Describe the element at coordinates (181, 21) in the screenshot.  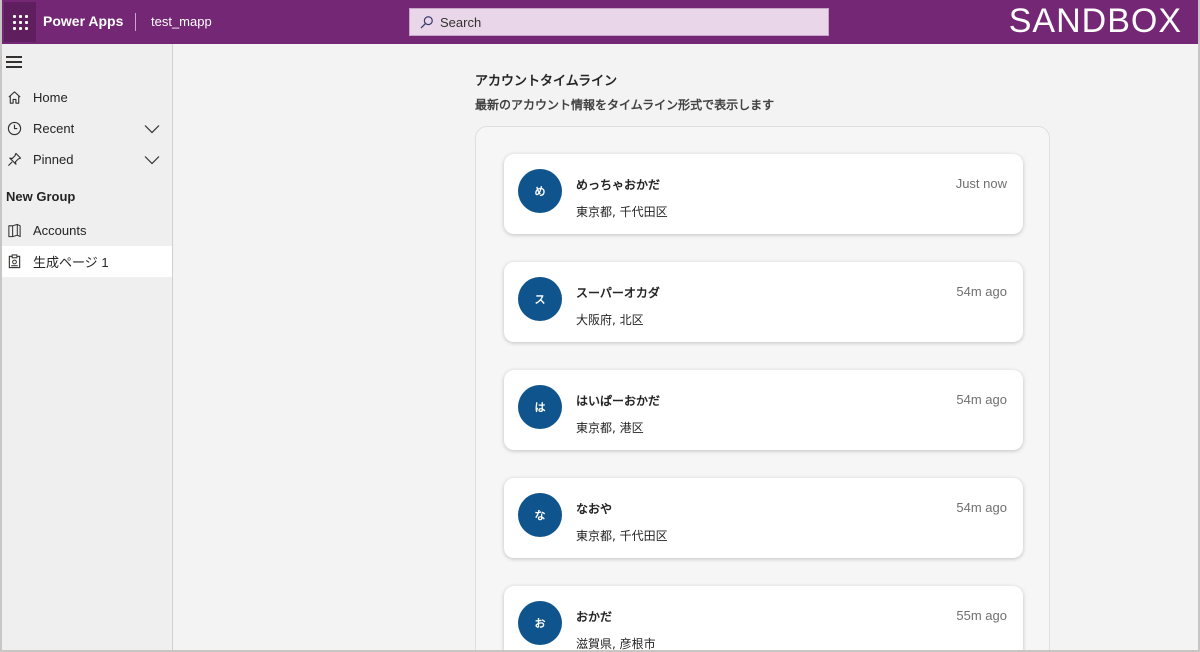
I see `app-name: test_mapp` at that location.